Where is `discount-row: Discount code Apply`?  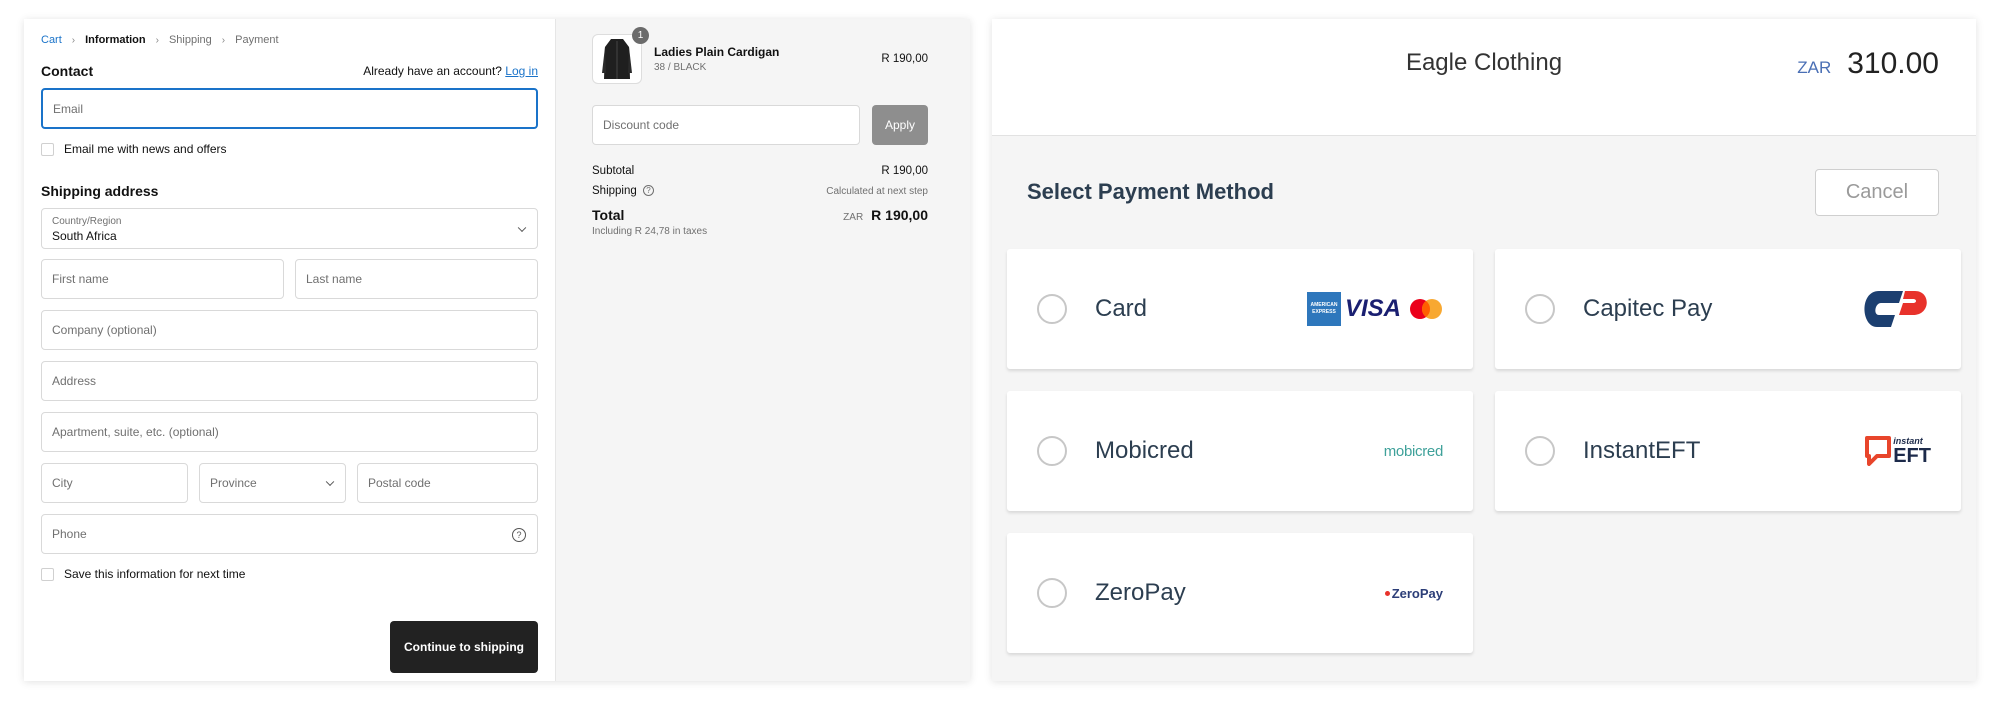
discount-row: Discount code Apply is located at coordinates (760, 125).